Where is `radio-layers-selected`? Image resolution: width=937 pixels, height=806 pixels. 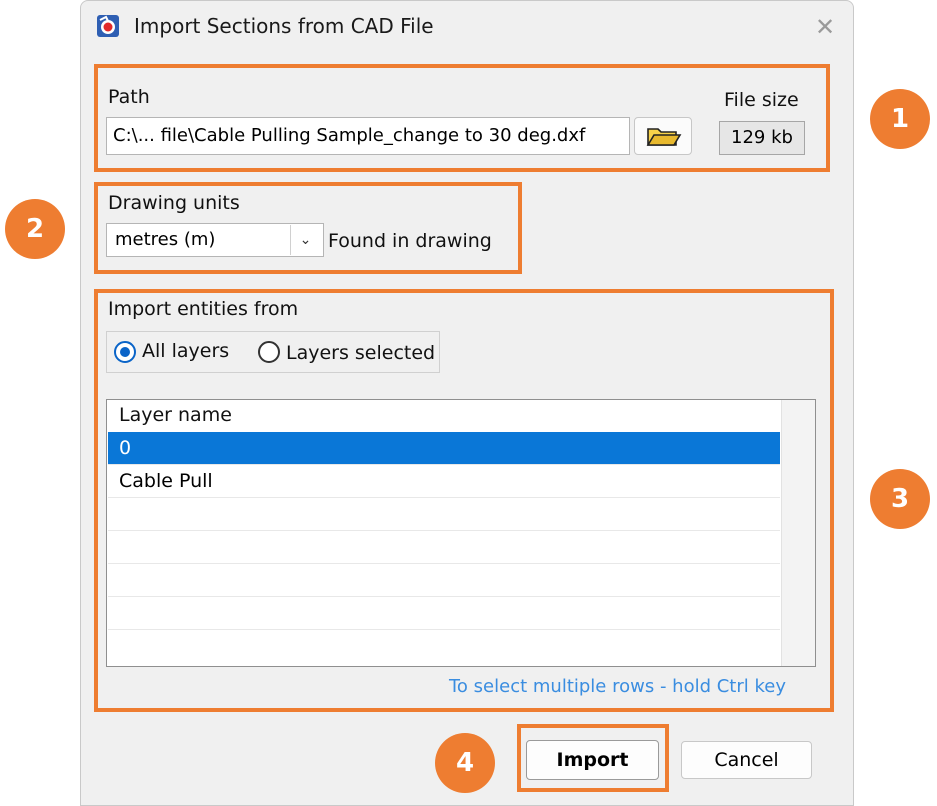 radio-layers-selected is located at coordinates (269, 352).